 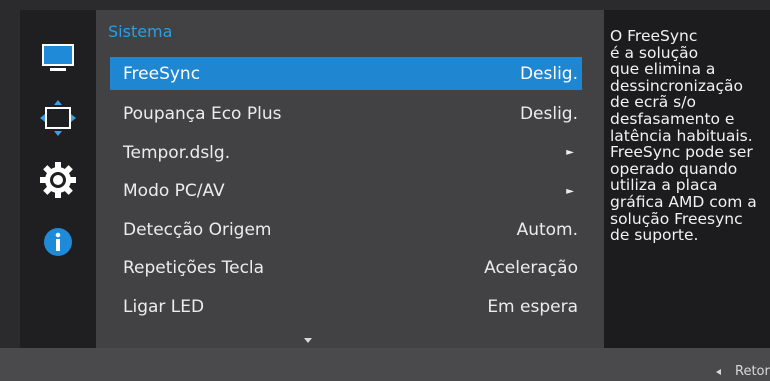 I want to click on return-label: Retorno, so click(x=752, y=371).